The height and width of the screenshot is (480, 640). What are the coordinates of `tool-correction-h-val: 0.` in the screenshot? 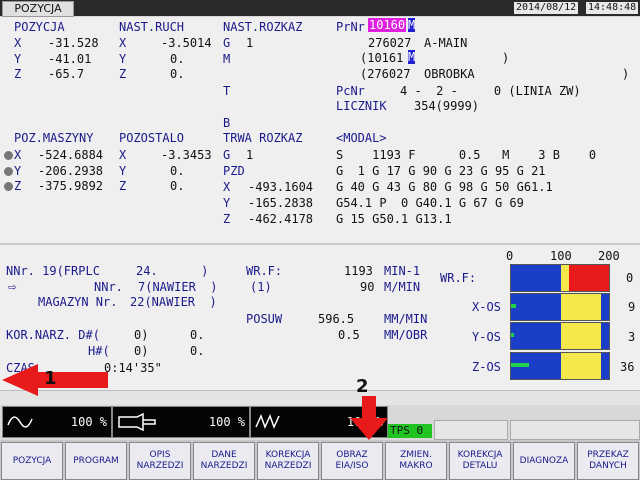 It's located at (197, 351).